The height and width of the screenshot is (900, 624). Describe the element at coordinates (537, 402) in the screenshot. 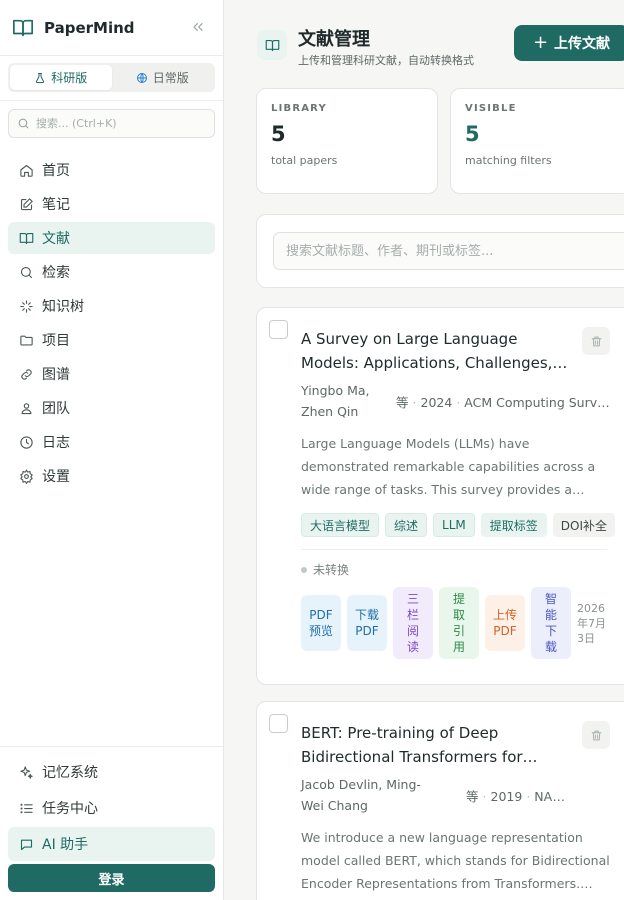

I see `paper-venue: ACM Computing Surveys` at that location.